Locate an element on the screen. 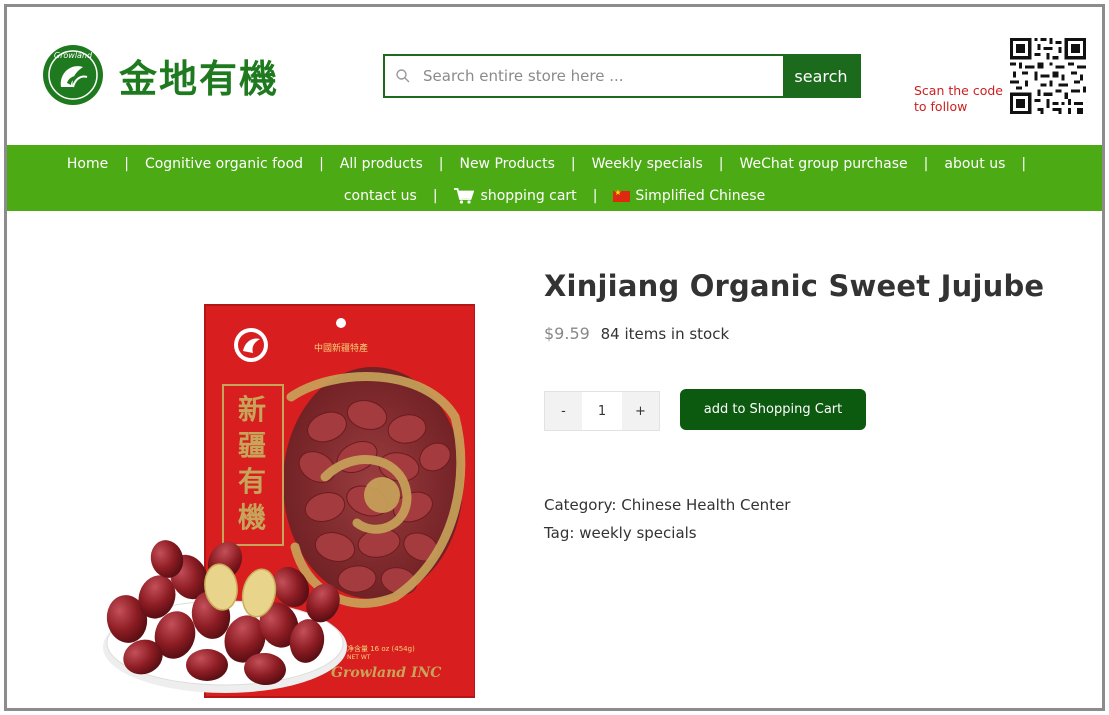 This screenshot has height=715, width=1109. quantity-decrease-button: - is located at coordinates (563, 411).